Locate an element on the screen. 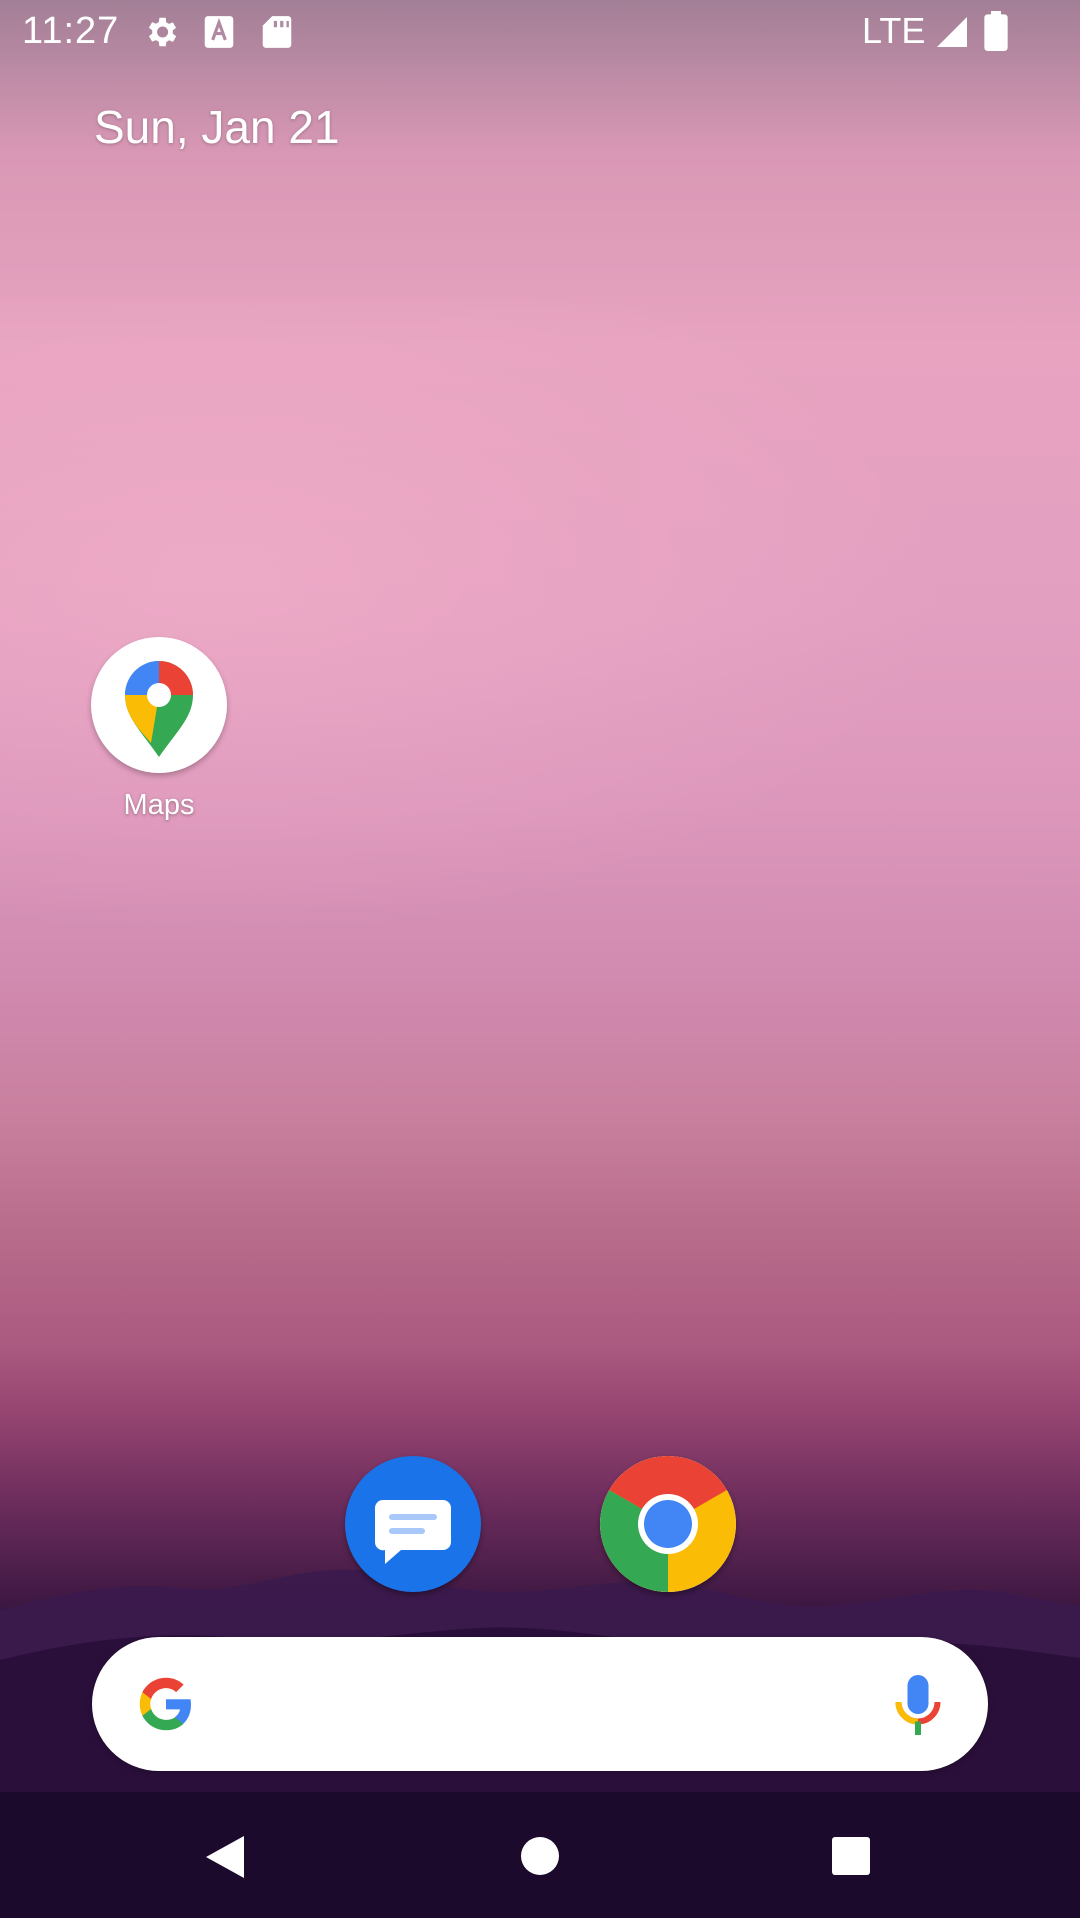 This screenshot has width=1080, height=1918. app-label-maps: Maps is located at coordinates (159, 805).